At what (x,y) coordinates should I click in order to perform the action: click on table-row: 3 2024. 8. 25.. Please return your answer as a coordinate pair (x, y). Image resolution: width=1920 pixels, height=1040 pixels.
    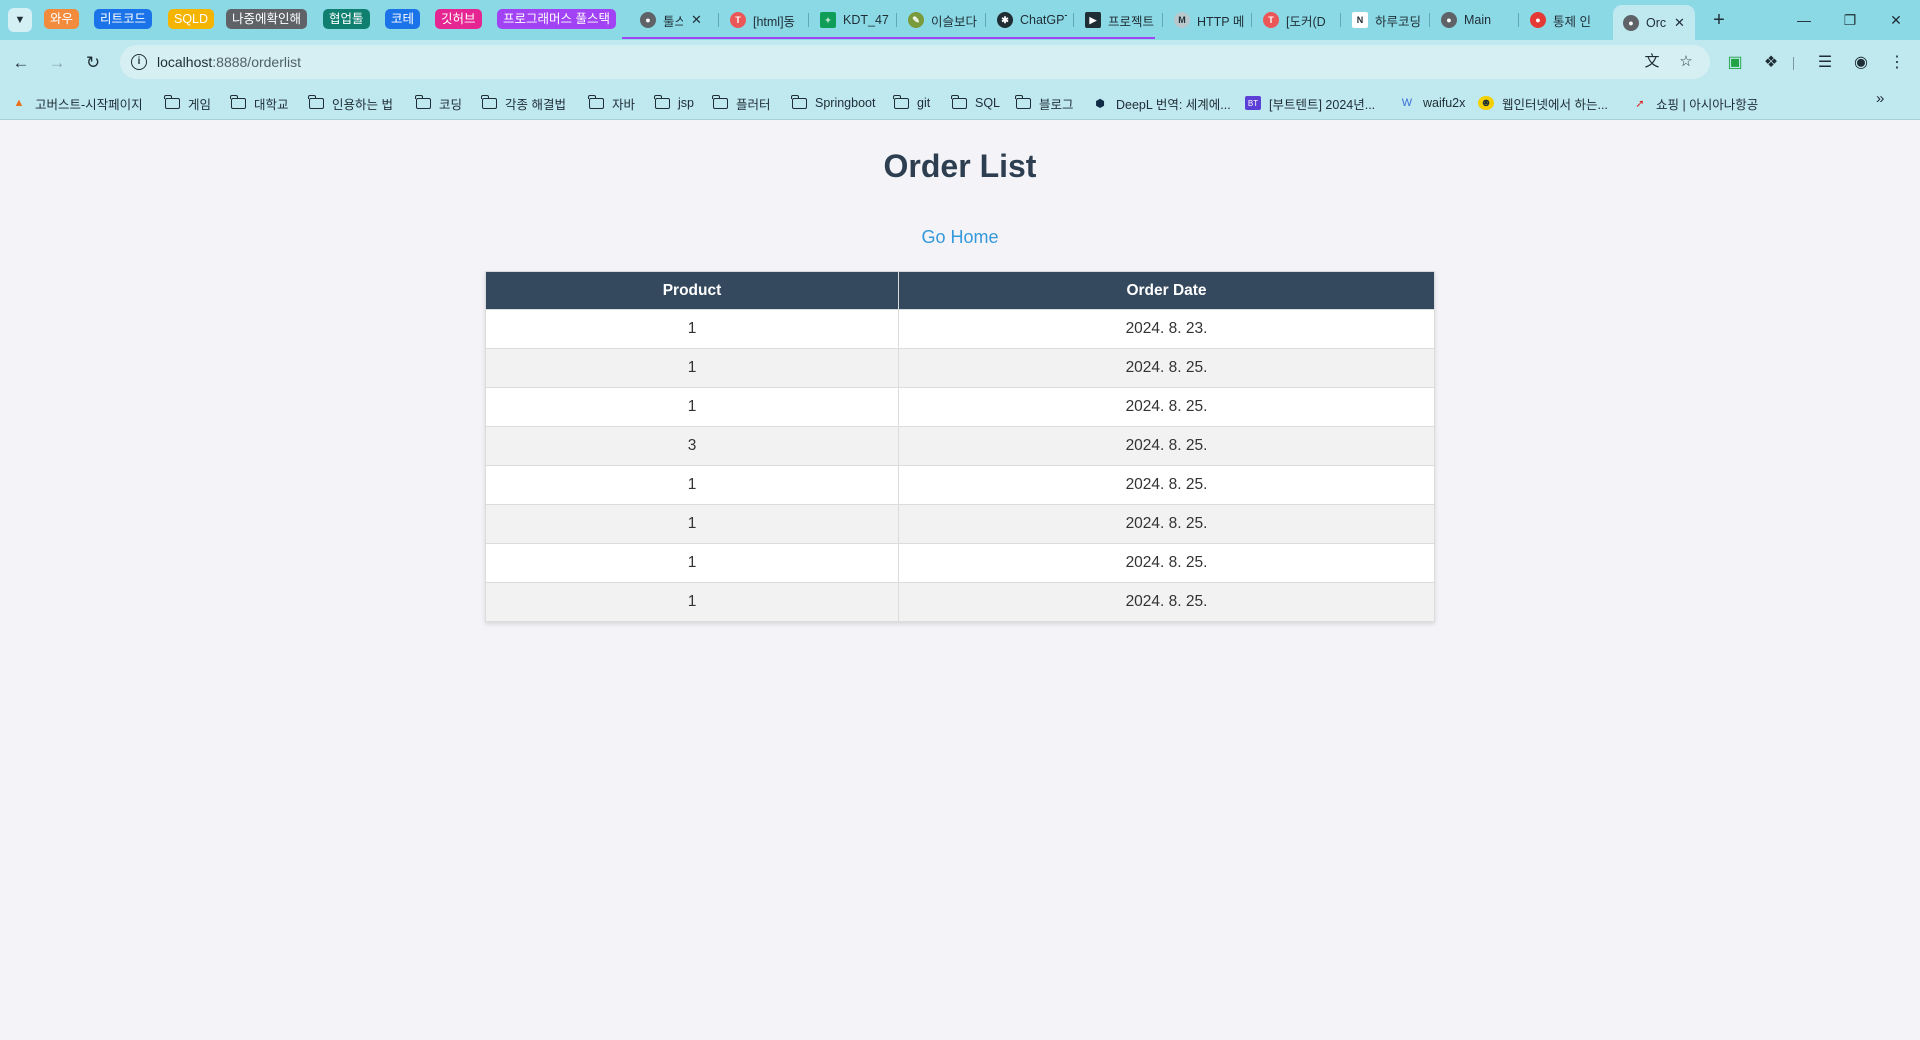
    Looking at the image, I should click on (960, 446).